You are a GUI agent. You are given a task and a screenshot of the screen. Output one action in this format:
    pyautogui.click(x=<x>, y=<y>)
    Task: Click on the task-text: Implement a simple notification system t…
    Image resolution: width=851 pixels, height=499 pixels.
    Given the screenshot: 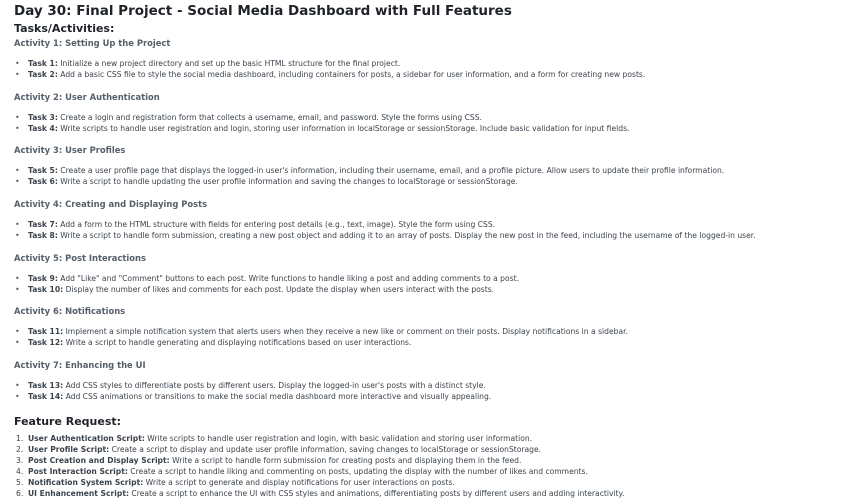 What is the action you would take?
    pyautogui.click(x=345, y=332)
    